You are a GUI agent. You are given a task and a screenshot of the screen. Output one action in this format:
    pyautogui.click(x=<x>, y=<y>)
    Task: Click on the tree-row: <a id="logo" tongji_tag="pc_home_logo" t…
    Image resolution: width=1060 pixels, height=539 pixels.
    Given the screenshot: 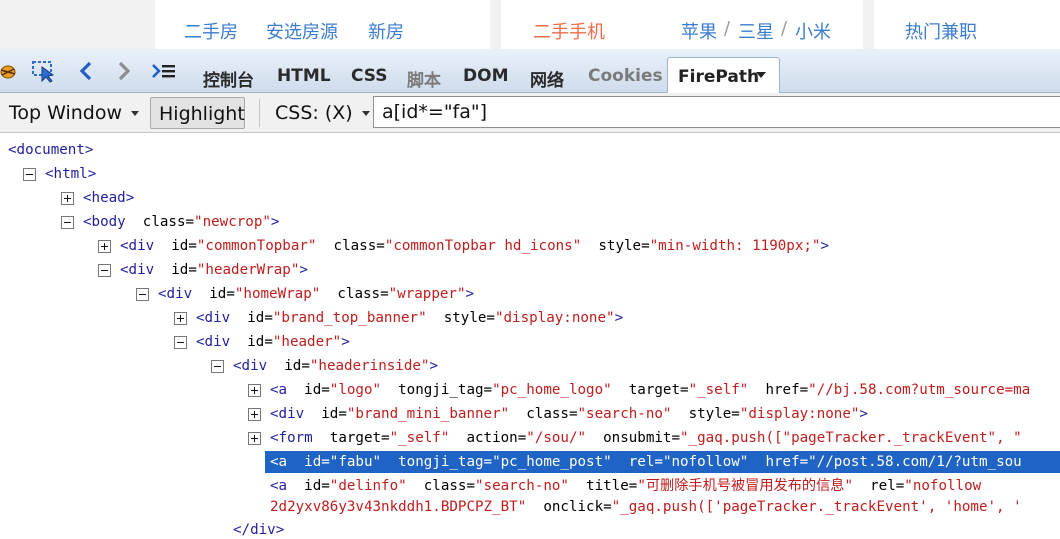 What is the action you would take?
    pyautogui.click(x=639, y=390)
    